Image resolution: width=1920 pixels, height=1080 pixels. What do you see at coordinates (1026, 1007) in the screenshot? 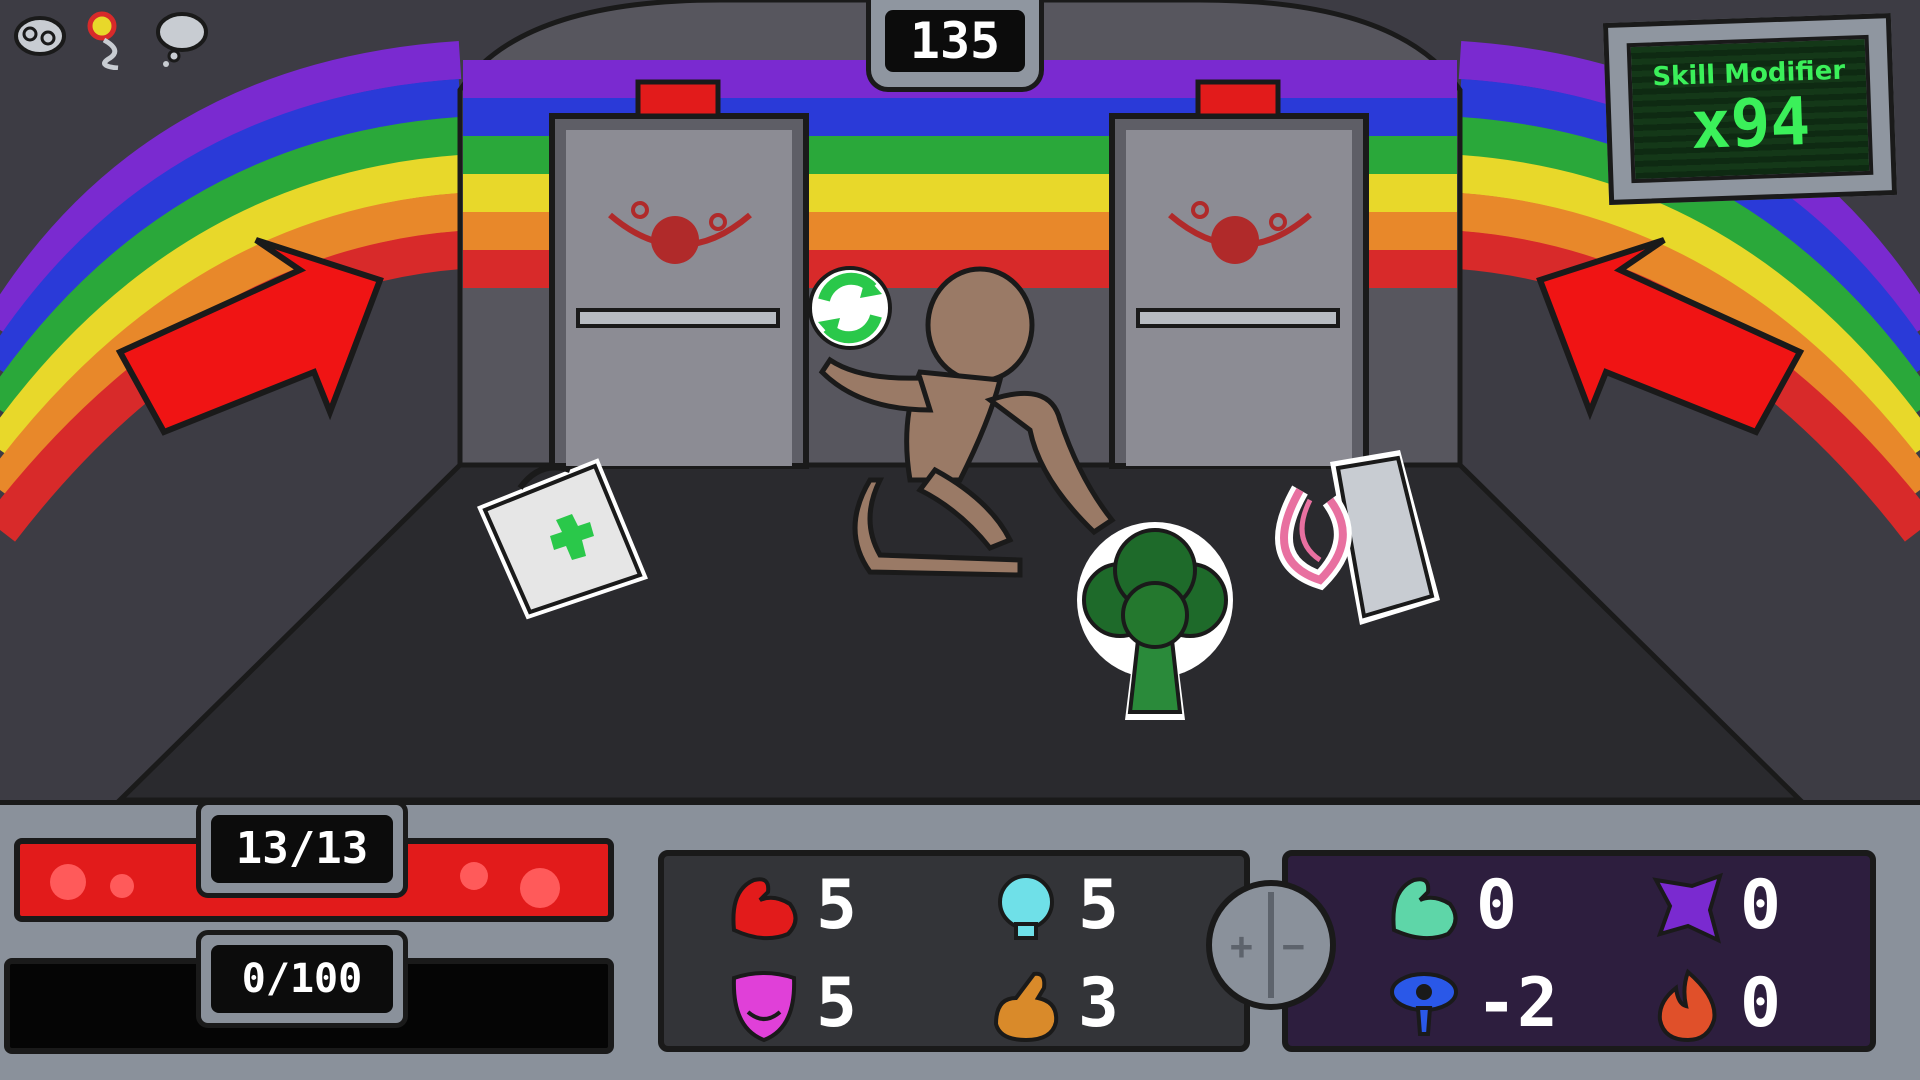
I see `fist-icon` at bounding box center [1026, 1007].